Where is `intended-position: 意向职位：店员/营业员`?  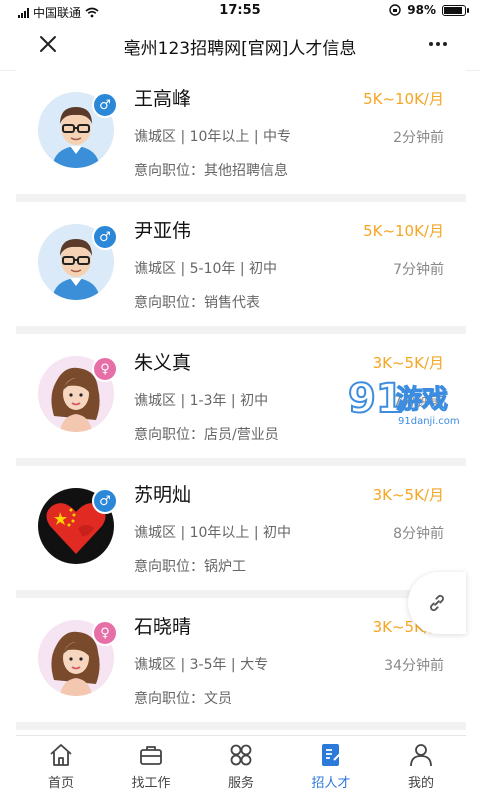
intended-position: 意向职位：店员/营业员 is located at coordinates (206, 435).